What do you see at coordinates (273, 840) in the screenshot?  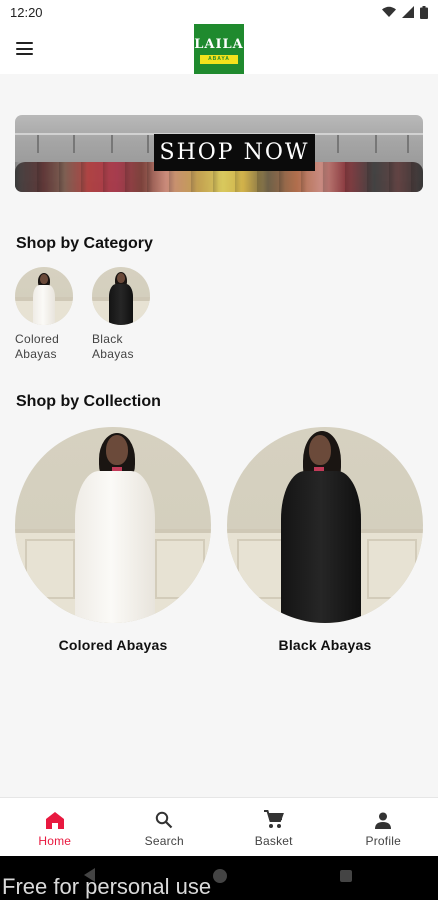 I see `nav-basket-label: Basket` at bounding box center [273, 840].